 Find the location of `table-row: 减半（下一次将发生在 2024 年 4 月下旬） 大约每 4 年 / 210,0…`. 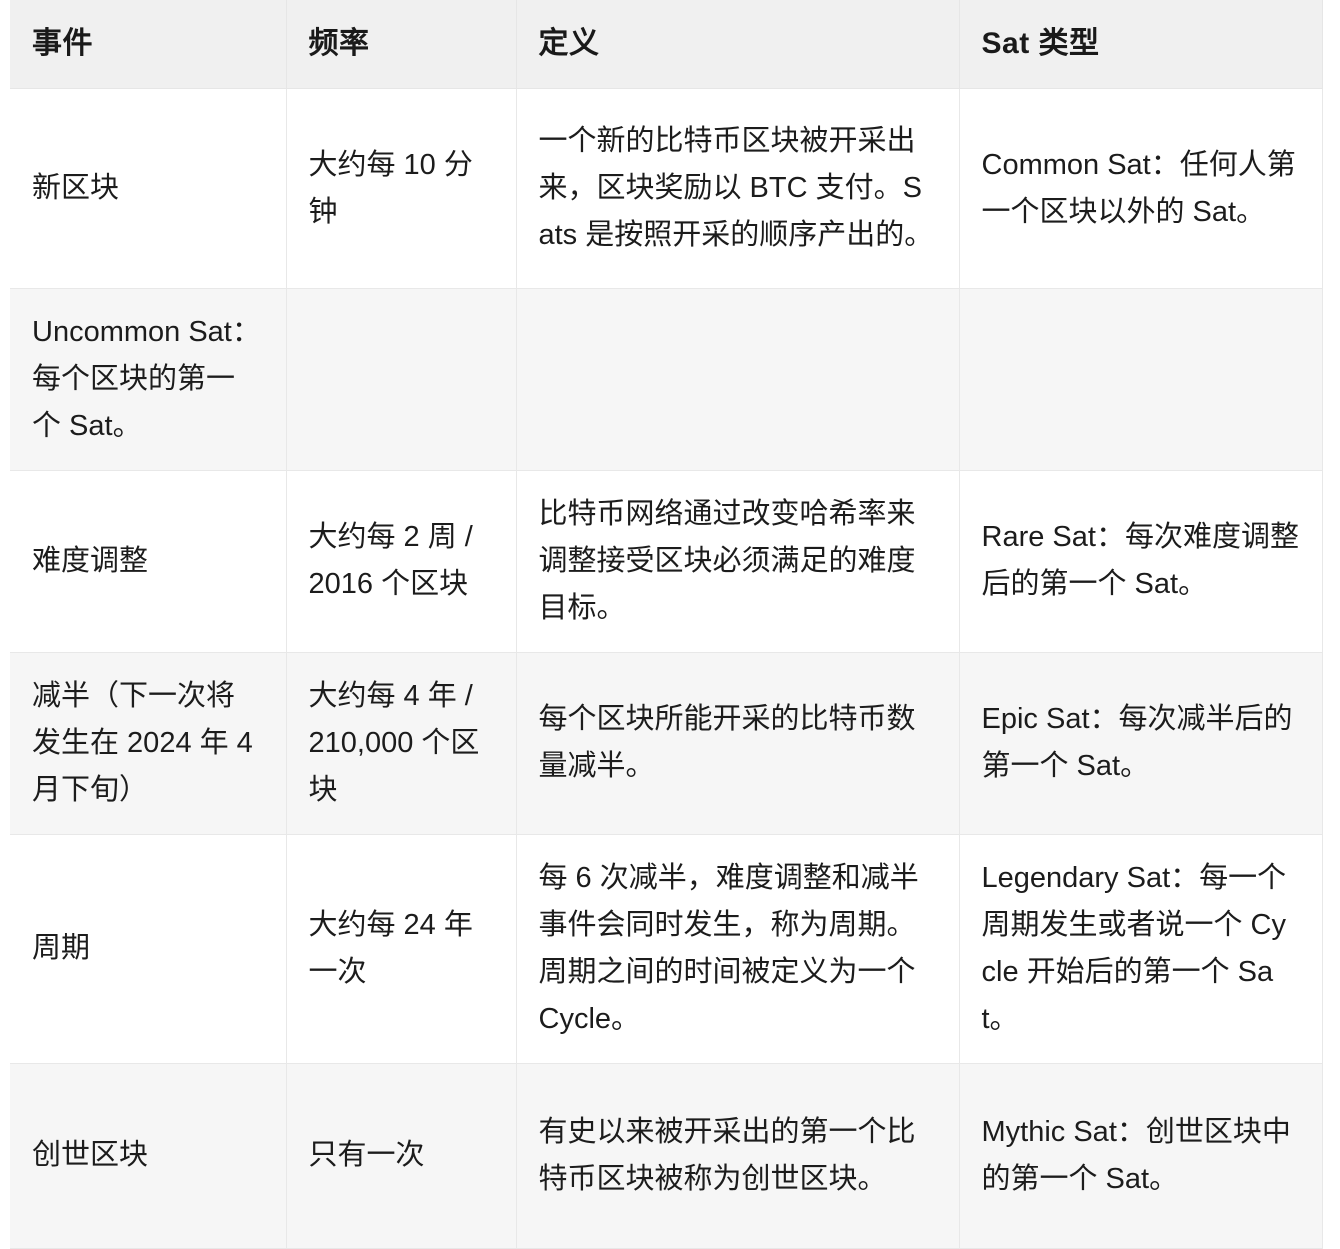

table-row: 减半（下一次将发生在 2024 年 4 月下旬） 大约每 4 年 / 210,0… is located at coordinates (666, 743).